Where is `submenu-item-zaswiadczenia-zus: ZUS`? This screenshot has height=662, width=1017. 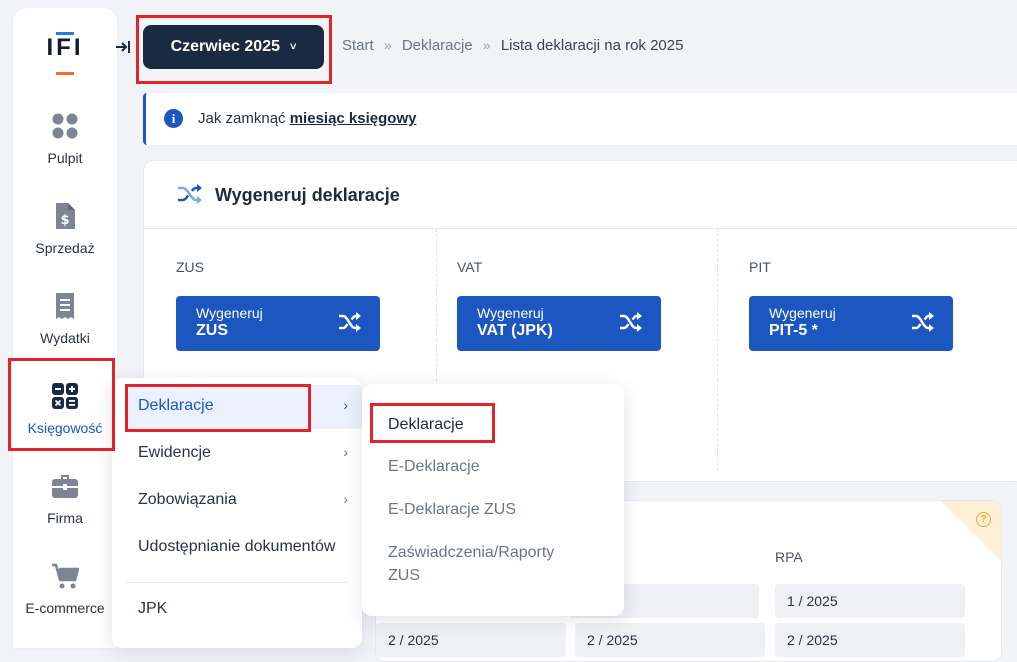
submenu-item-zaswiadczenia-zus: ZUS is located at coordinates (404, 575).